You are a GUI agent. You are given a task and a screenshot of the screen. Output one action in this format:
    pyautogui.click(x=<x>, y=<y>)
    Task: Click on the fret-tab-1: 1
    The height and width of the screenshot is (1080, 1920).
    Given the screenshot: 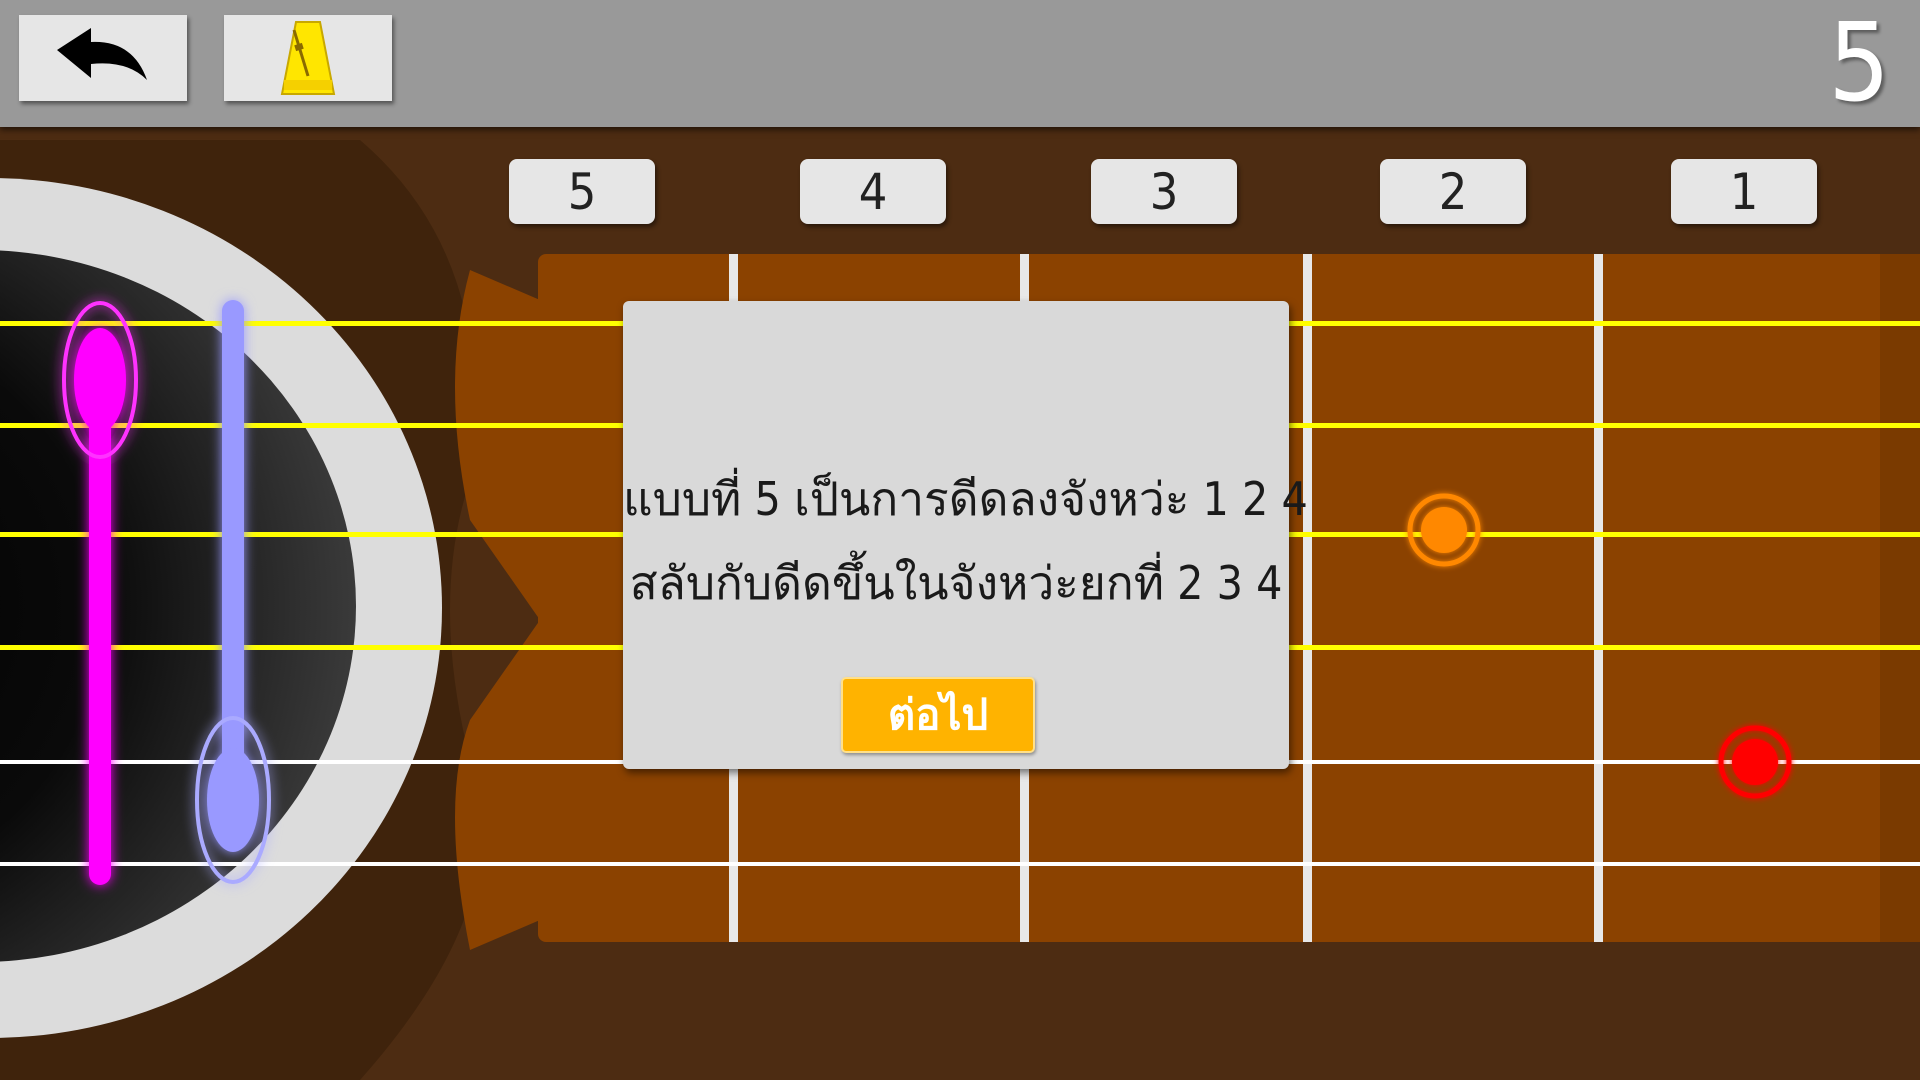 What is the action you would take?
    pyautogui.click(x=1744, y=191)
    